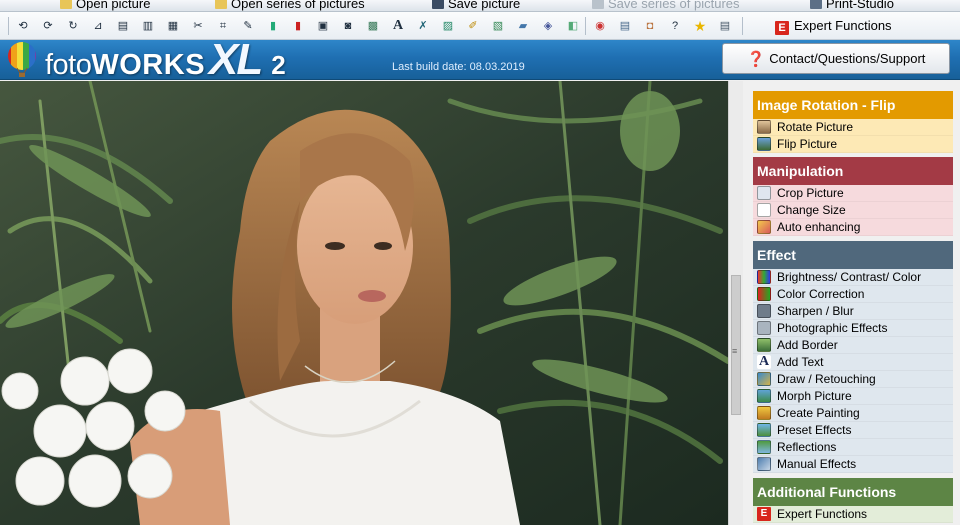 The image size is (960, 525). Describe the element at coordinates (853, 171) in the screenshot. I see `section-title: Manipulation` at that location.